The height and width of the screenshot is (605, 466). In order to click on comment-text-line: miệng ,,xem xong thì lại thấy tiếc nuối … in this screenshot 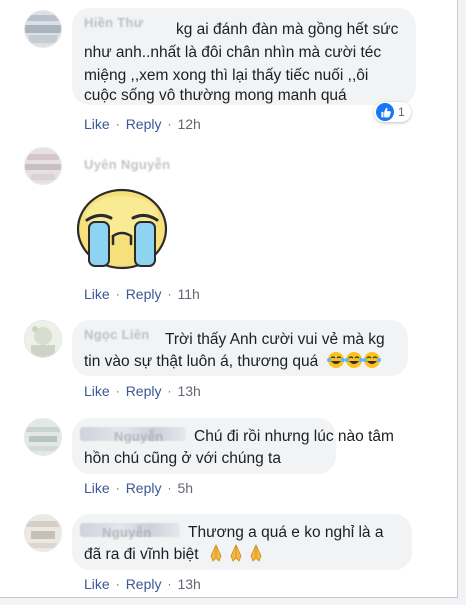, I will do `click(226, 75)`.